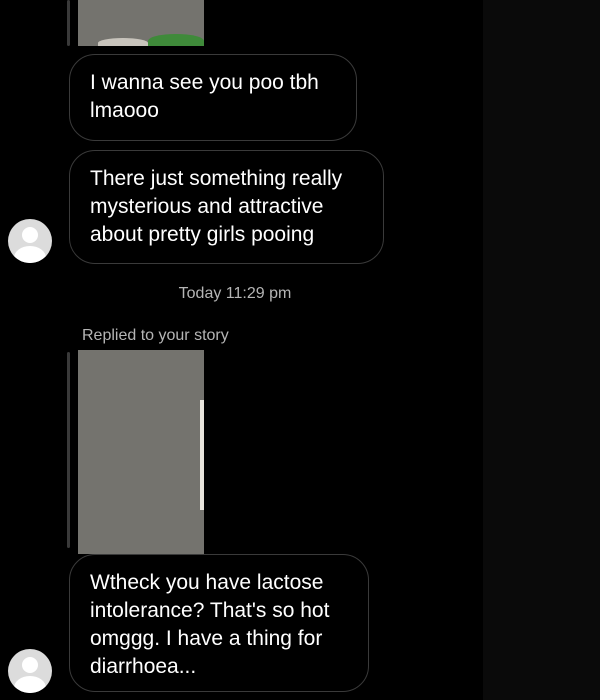  Describe the element at coordinates (235, 293) in the screenshot. I see `timestamp-divider: Today 11:29 pm` at that location.